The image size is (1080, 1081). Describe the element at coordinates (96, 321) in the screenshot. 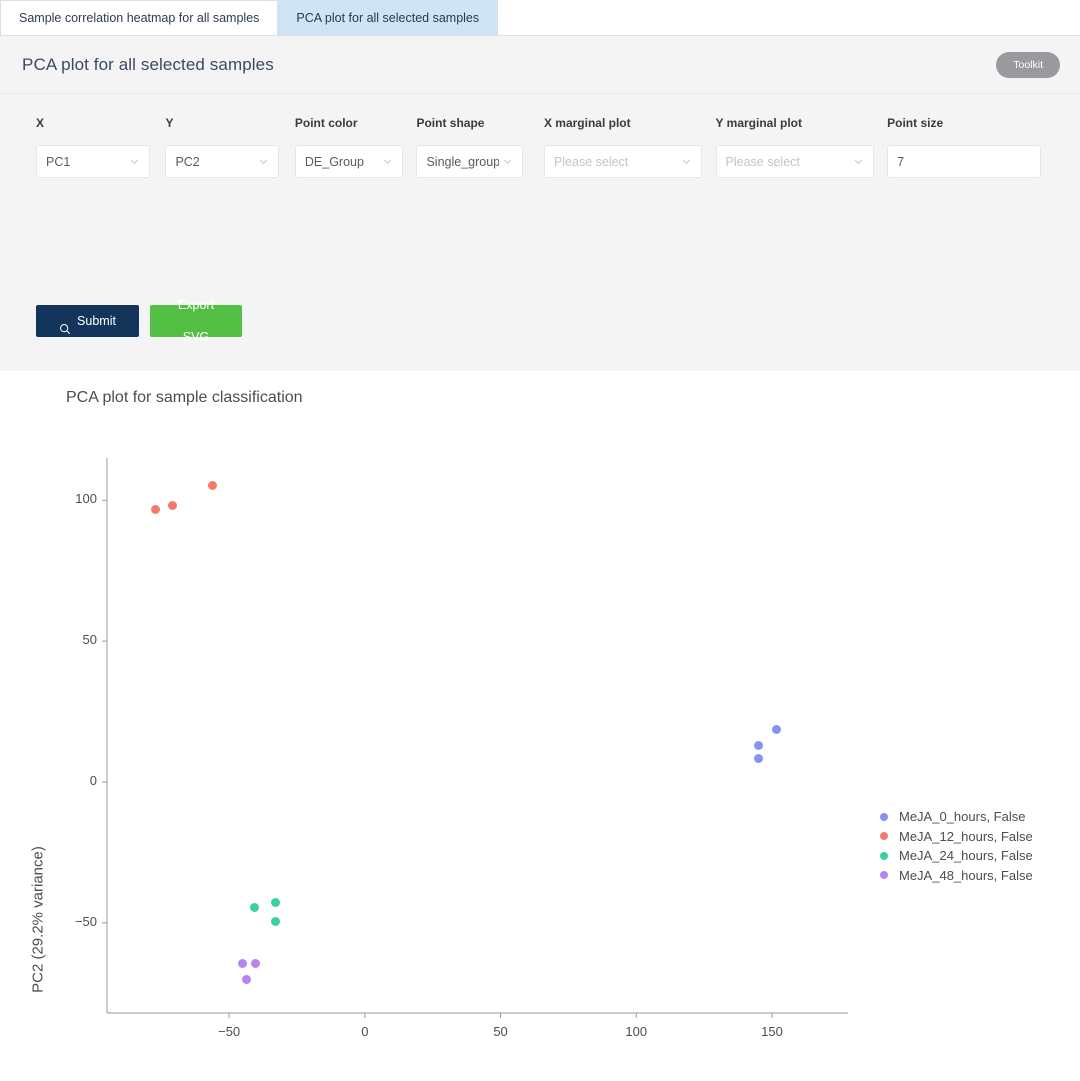

I see `submit-button-label: Submit` at that location.